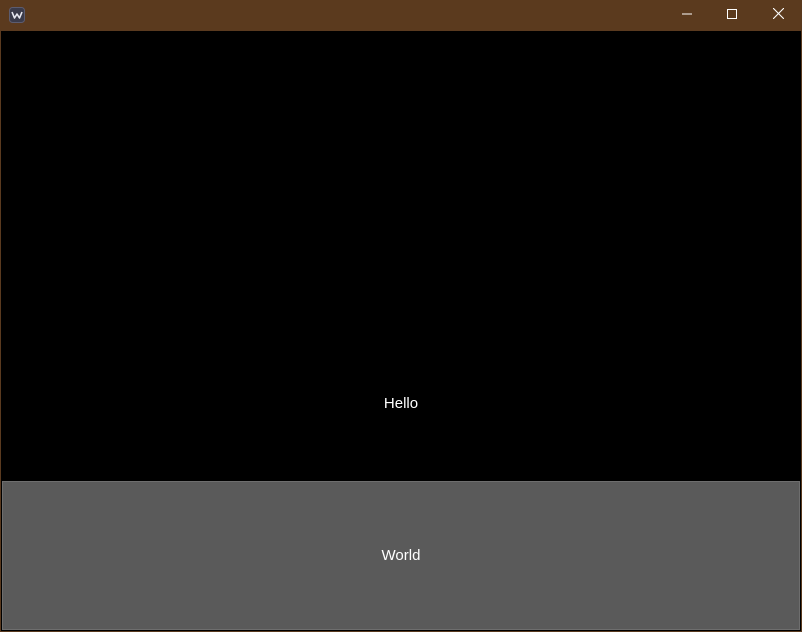 This screenshot has width=802, height=632. Describe the element at coordinates (17, 15) in the screenshot. I see `kivy-app-icon` at that location.